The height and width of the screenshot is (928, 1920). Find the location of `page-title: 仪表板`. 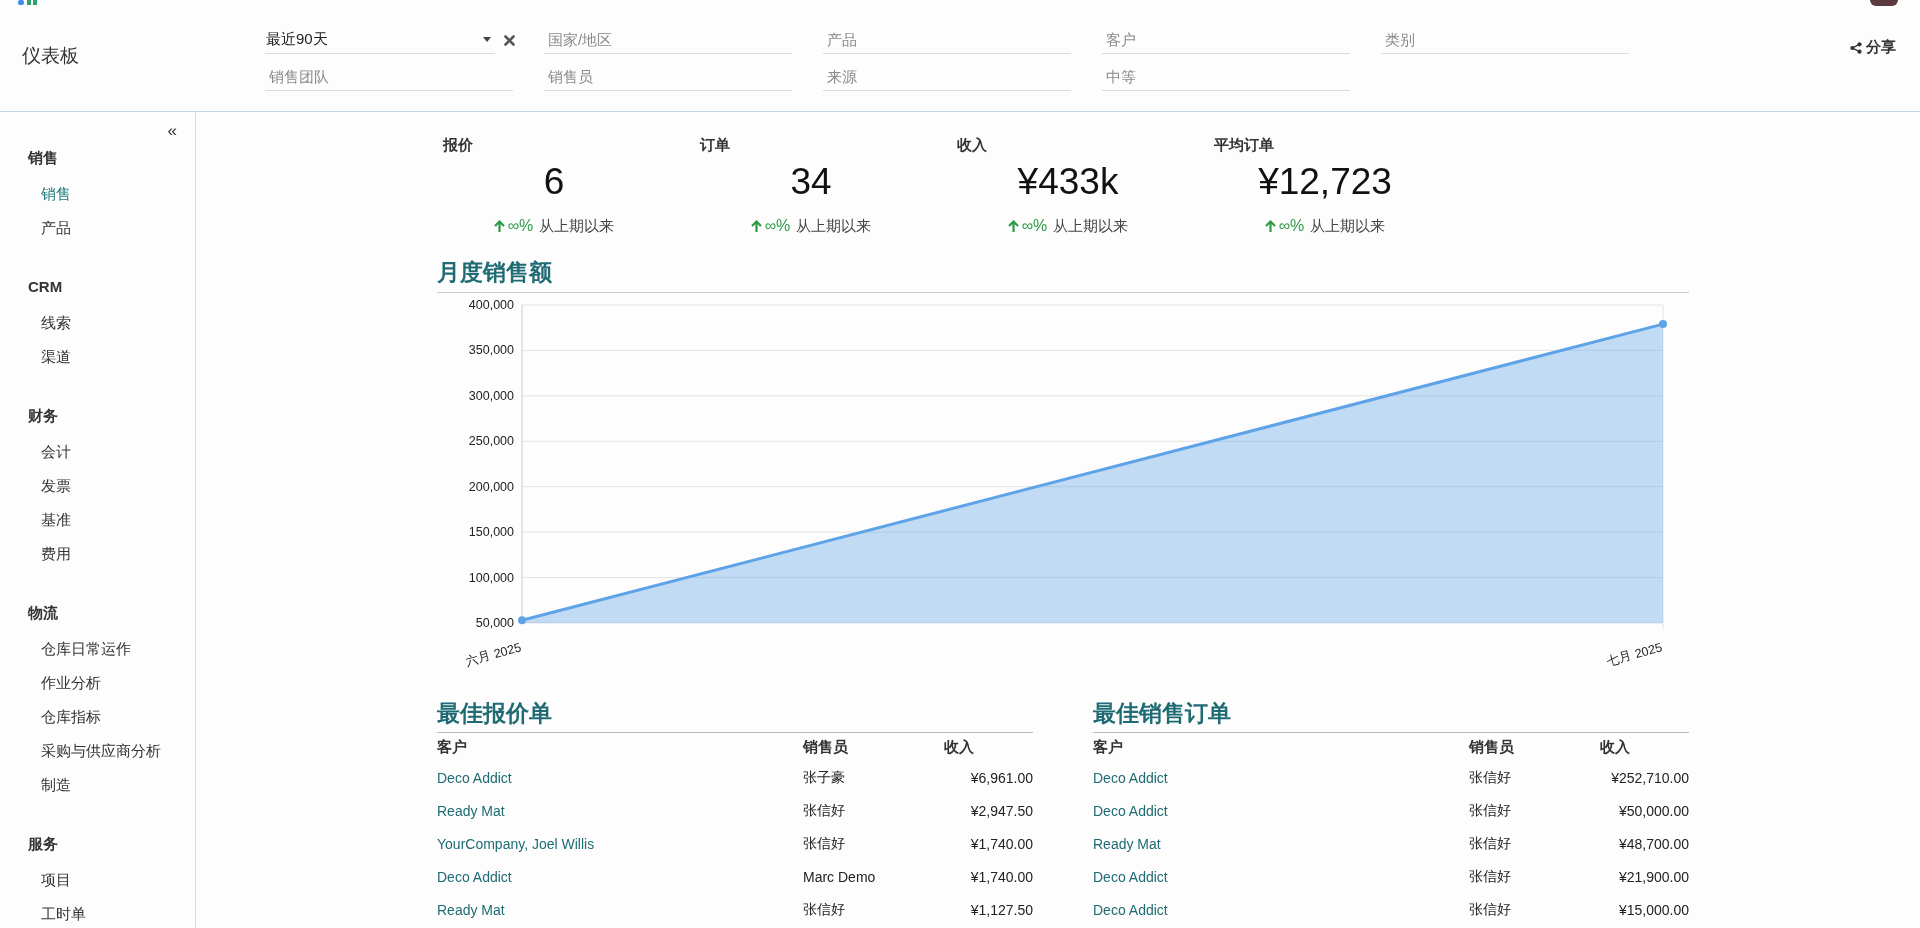

page-title: 仪表板 is located at coordinates (50, 55).